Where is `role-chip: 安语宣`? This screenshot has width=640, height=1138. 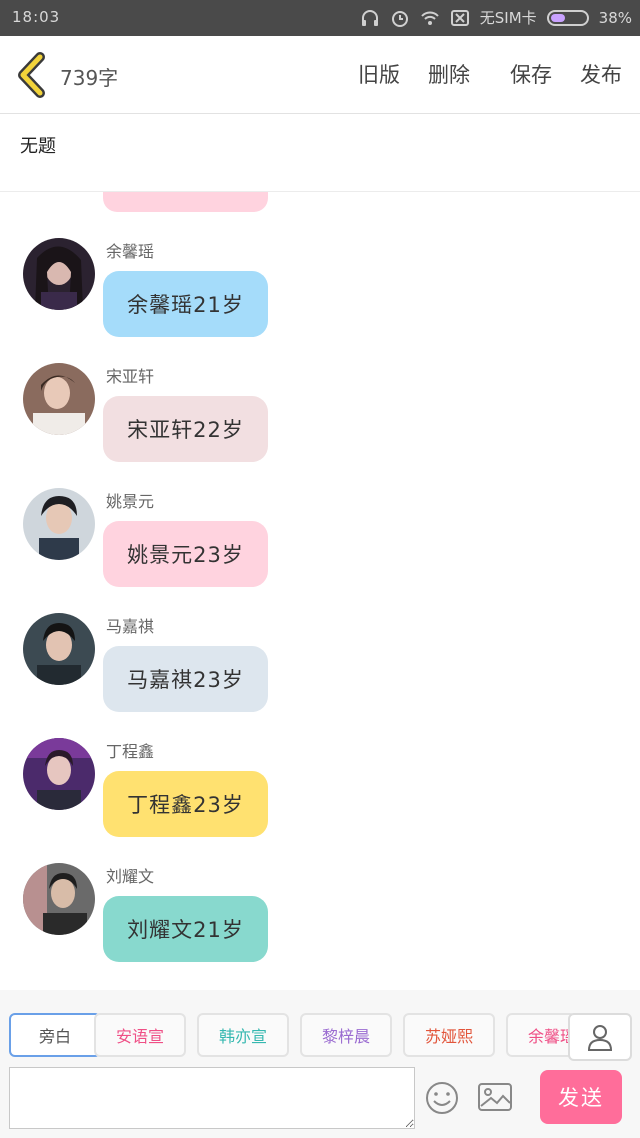 role-chip: 安语宣 is located at coordinates (140, 1035).